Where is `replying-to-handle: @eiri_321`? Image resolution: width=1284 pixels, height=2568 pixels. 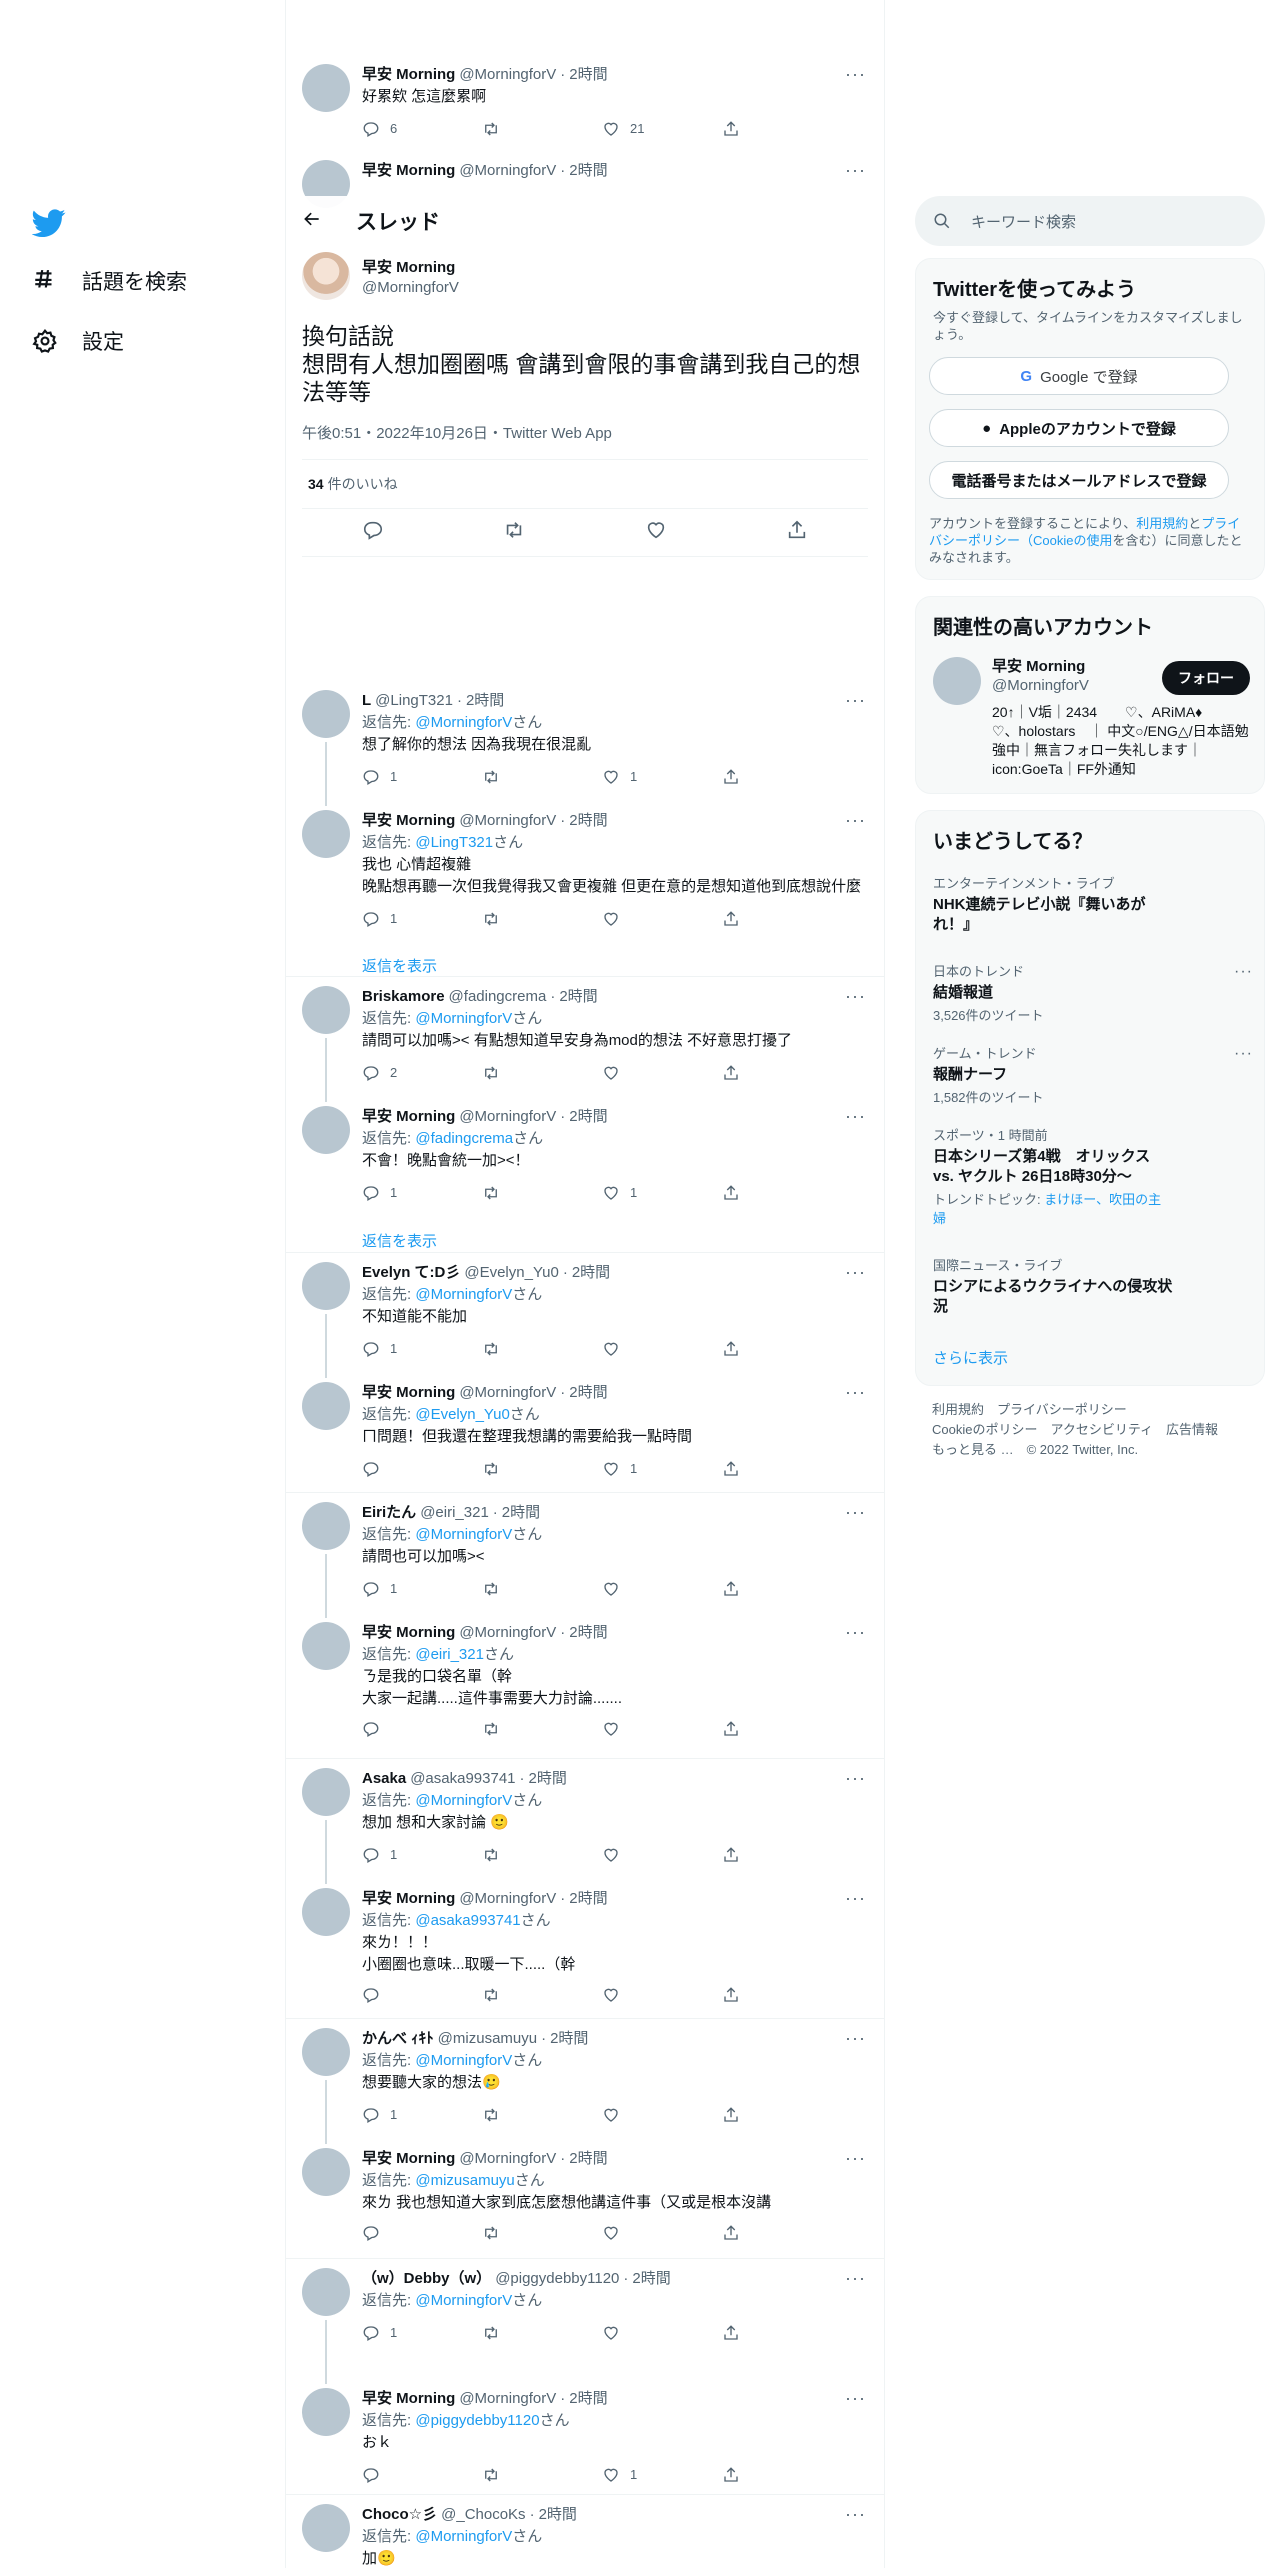 replying-to-handle: @eiri_321 is located at coordinates (449, 1654).